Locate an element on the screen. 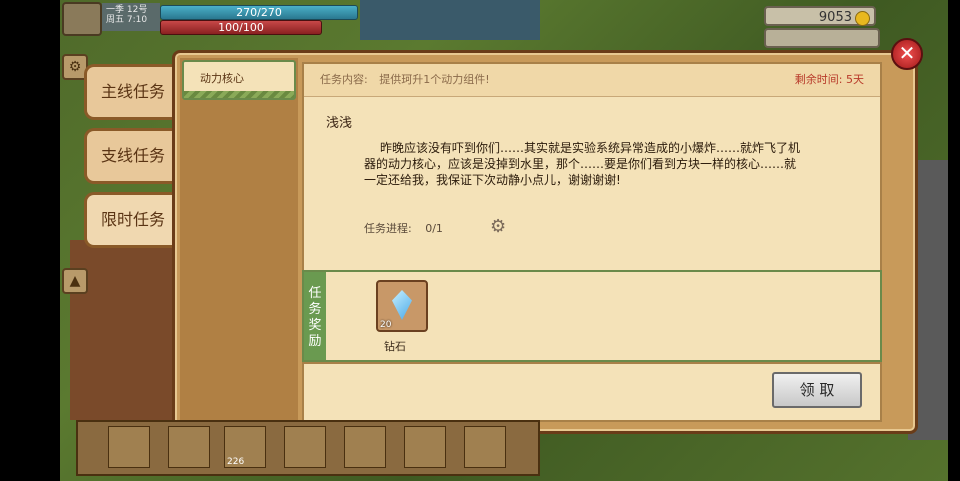 This screenshot has height=481, width=960. quest-progress: 任务进程: 0/1 is located at coordinates (403, 228).